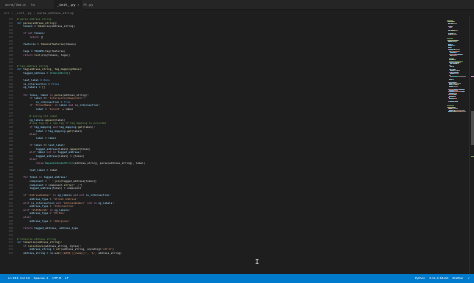 The image size is (474, 283). Describe the element at coordinates (55, 13) in the screenshot. I see `breadcrumb-item: parse_address_string` at that location.